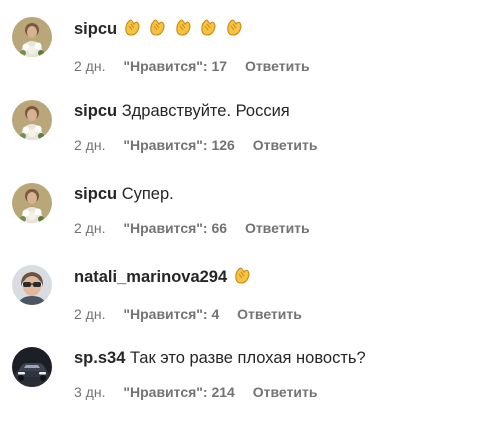 The height and width of the screenshot is (427, 495). What do you see at coordinates (171, 314) in the screenshot?
I see `comment-likes-link: "Нравится": 4` at bounding box center [171, 314].